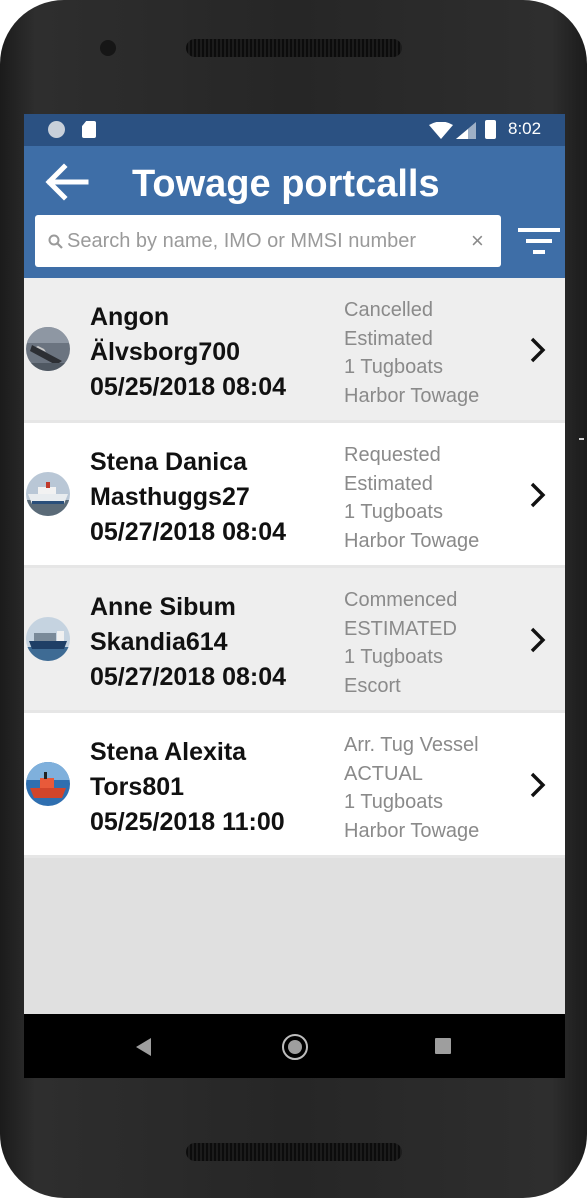 This screenshot has height=1198, width=587. Describe the element at coordinates (163, 607) in the screenshot. I see `vessel-name: Anne Sibum` at that location.